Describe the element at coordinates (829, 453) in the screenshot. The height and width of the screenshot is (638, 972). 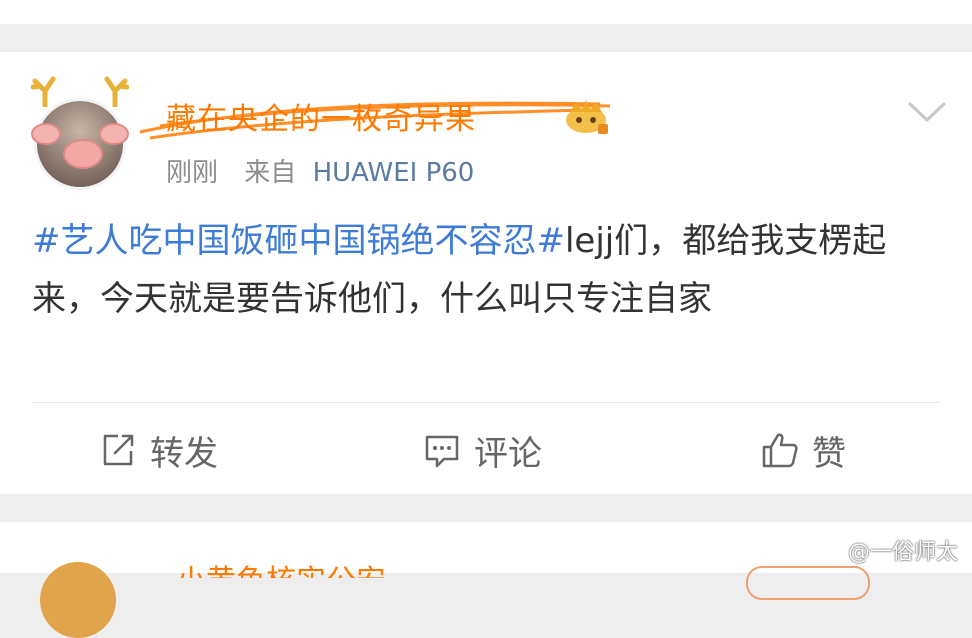
I see `like-label: 赞` at that location.